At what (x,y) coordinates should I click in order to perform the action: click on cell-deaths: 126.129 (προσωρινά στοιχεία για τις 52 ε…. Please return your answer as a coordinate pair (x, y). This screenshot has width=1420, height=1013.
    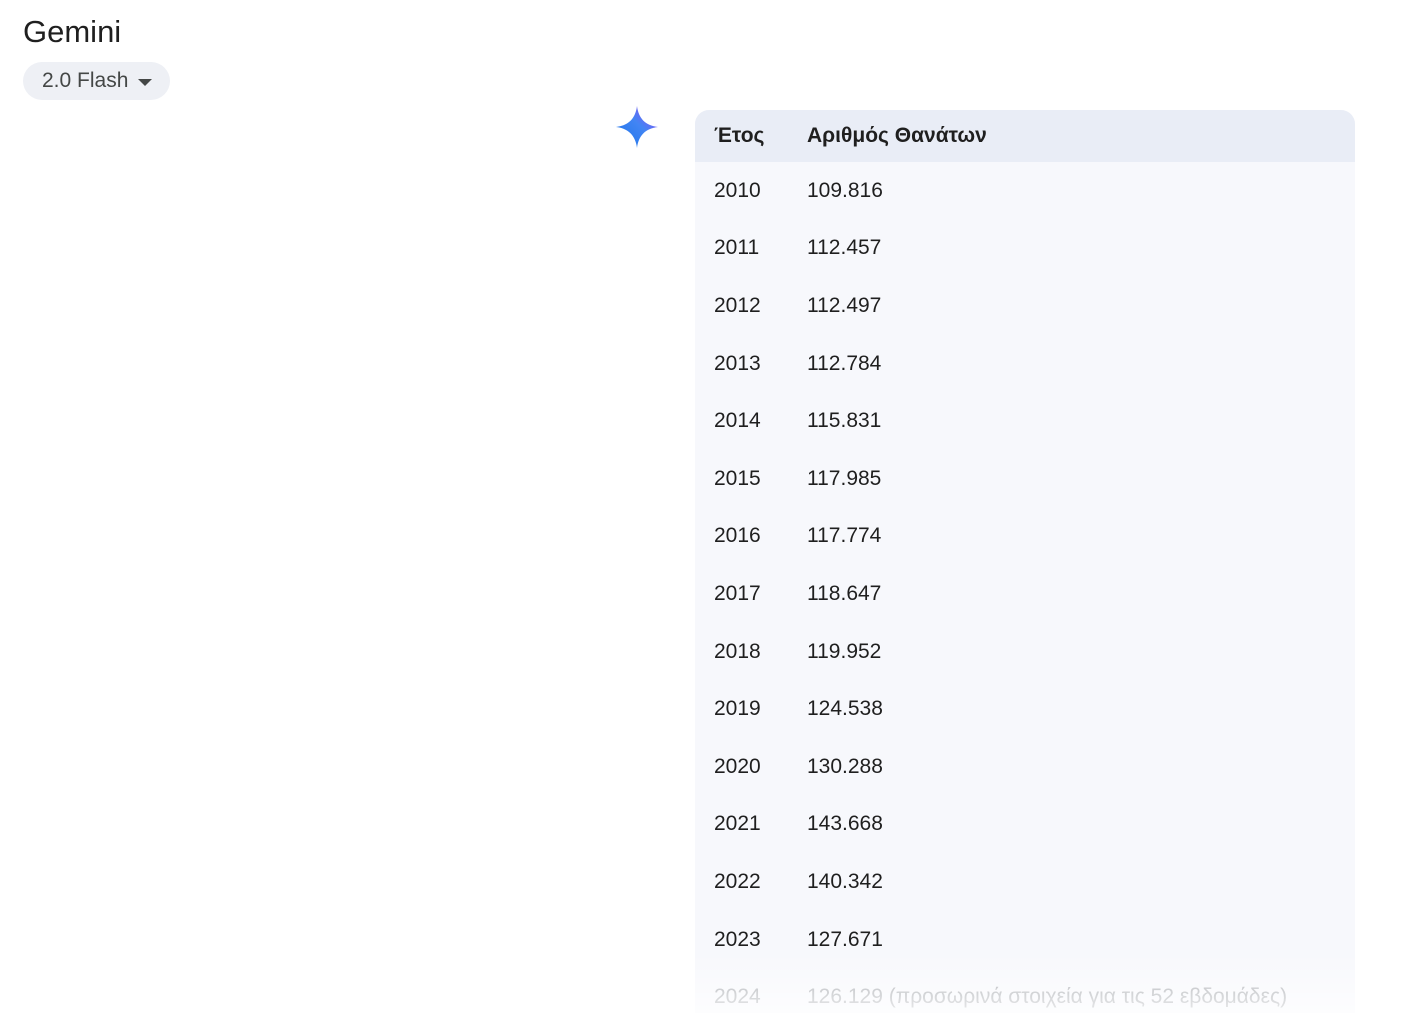
    Looking at the image, I should click on (1047, 997).